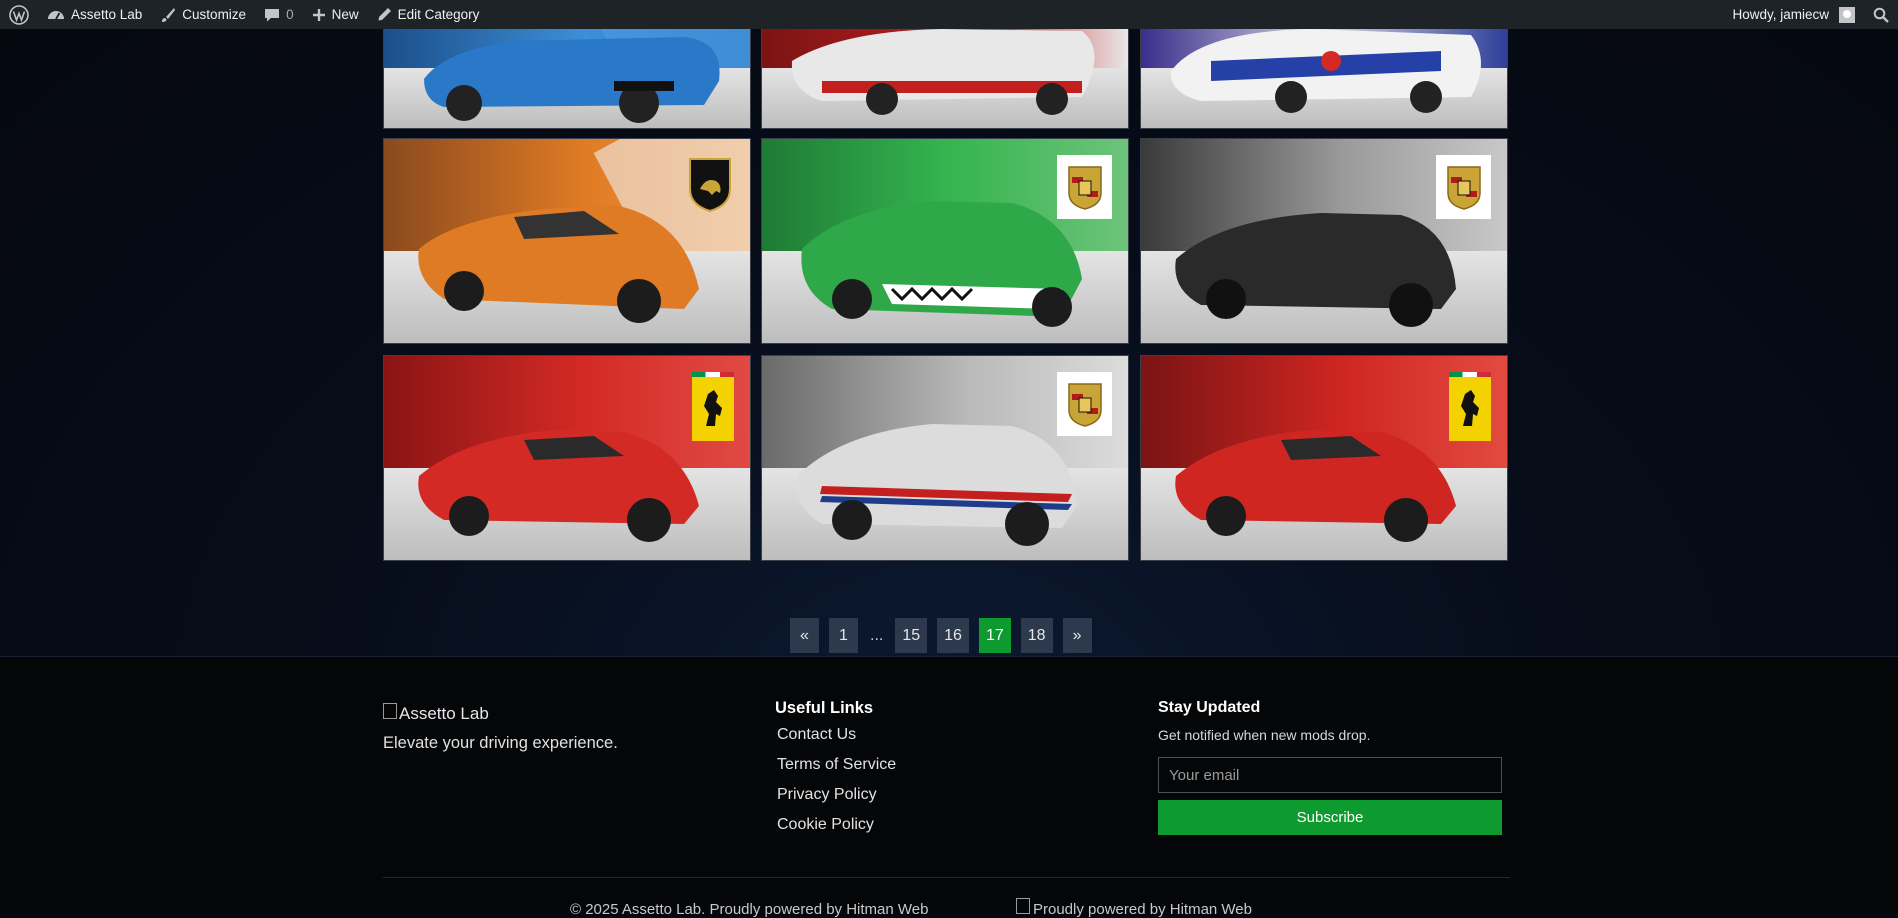  Describe the element at coordinates (272, 14) in the screenshot. I see `comment-bubble-icon` at that location.